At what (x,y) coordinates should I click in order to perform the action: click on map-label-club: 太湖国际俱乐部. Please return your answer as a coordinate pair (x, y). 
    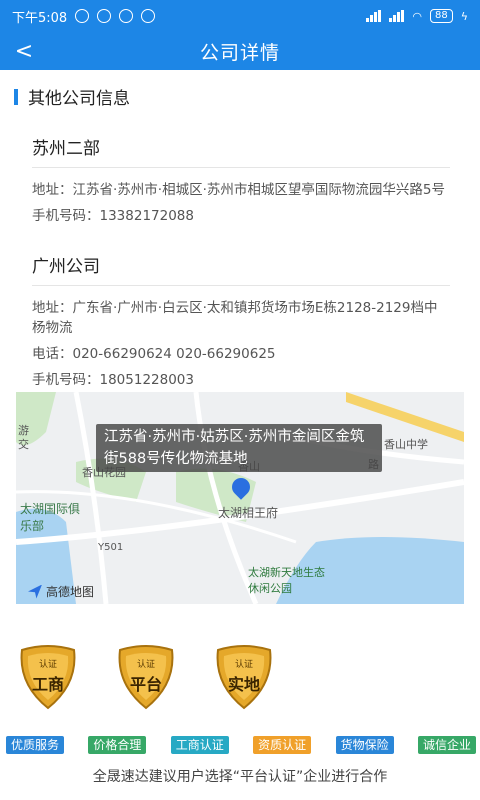
    Looking at the image, I should click on (50, 517).